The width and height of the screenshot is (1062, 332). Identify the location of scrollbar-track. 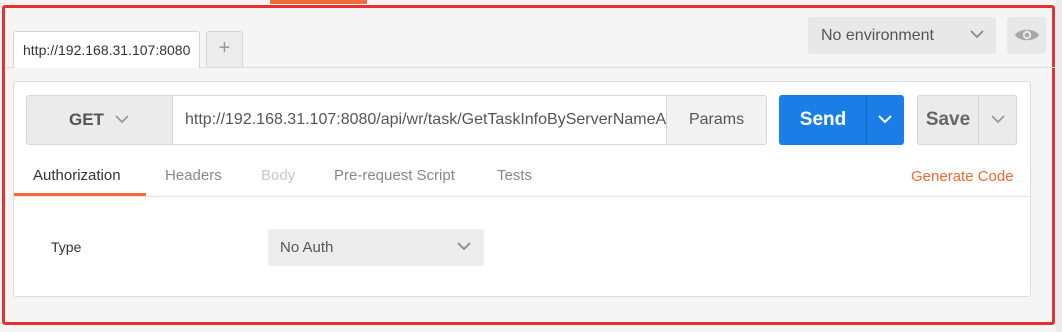
(1059, 166).